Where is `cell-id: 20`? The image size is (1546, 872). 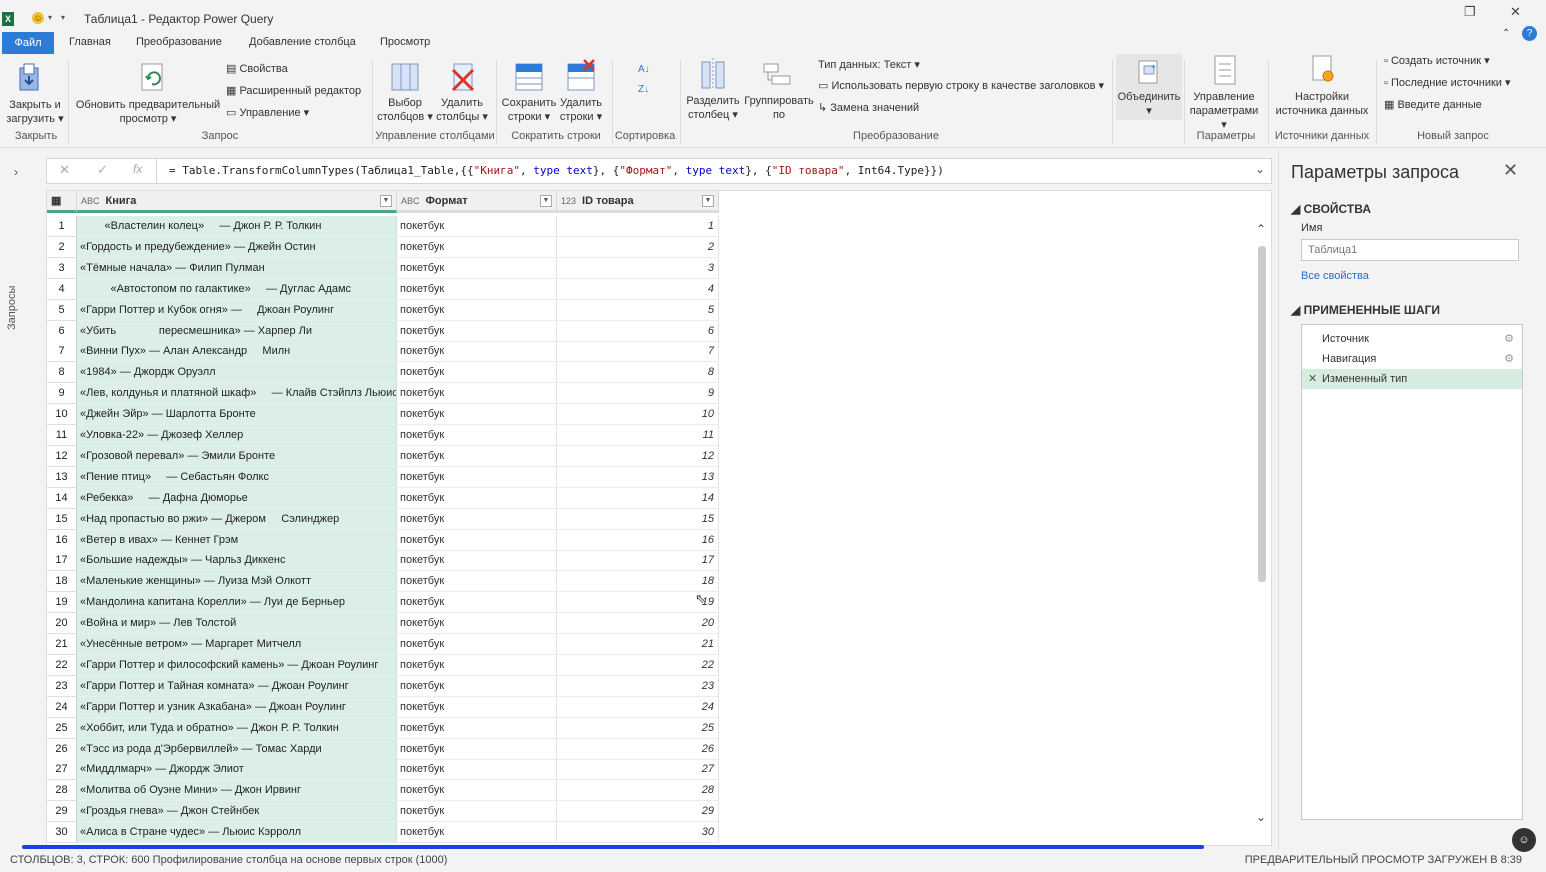 cell-id: 20 is located at coordinates (638, 624).